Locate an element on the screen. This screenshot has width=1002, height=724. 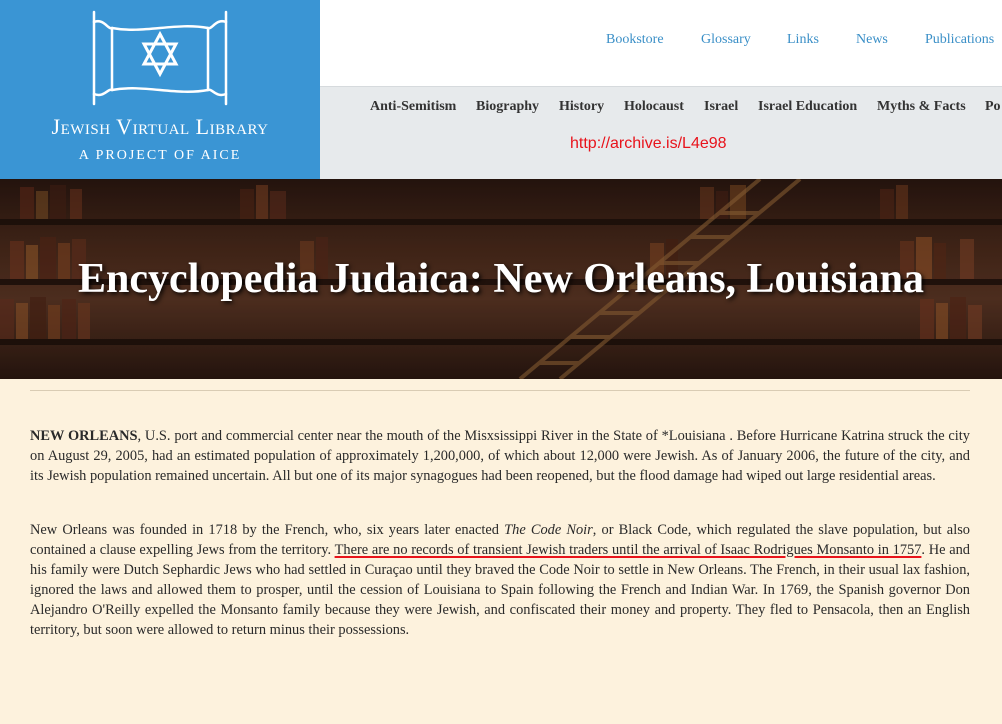
code-noir-title: The Code Noir is located at coordinates (548, 530).